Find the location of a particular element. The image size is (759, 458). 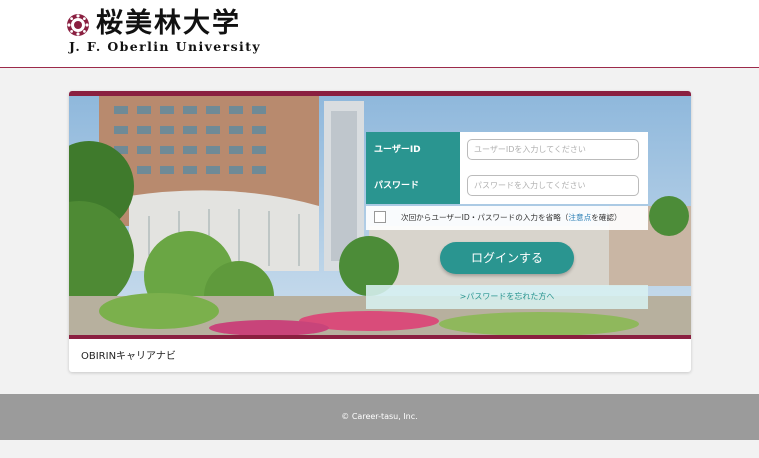

university-name-jp: 桜美林大学 is located at coordinates (168, 23).